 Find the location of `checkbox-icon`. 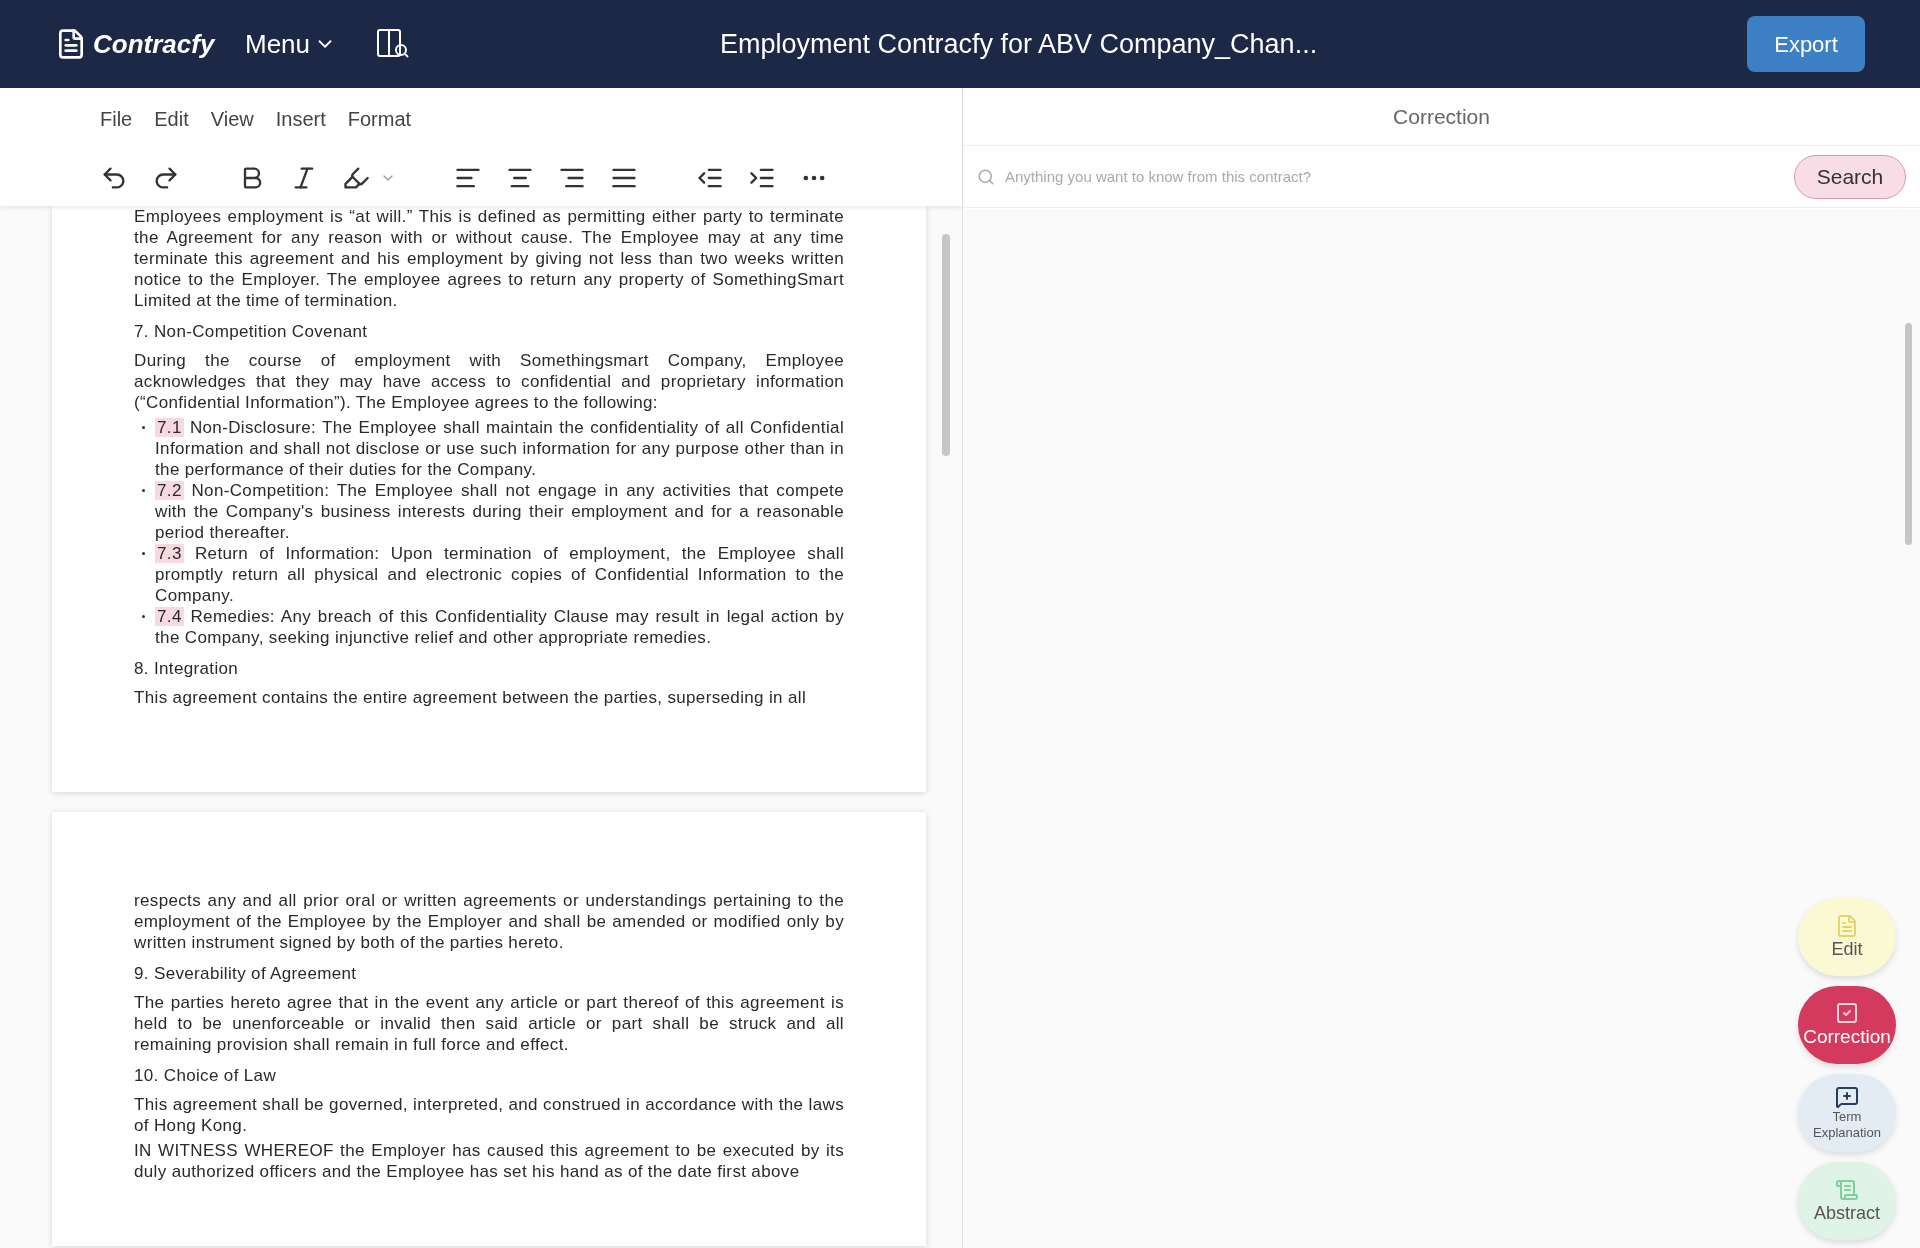

checkbox-icon is located at coordinates (1847, 1013).